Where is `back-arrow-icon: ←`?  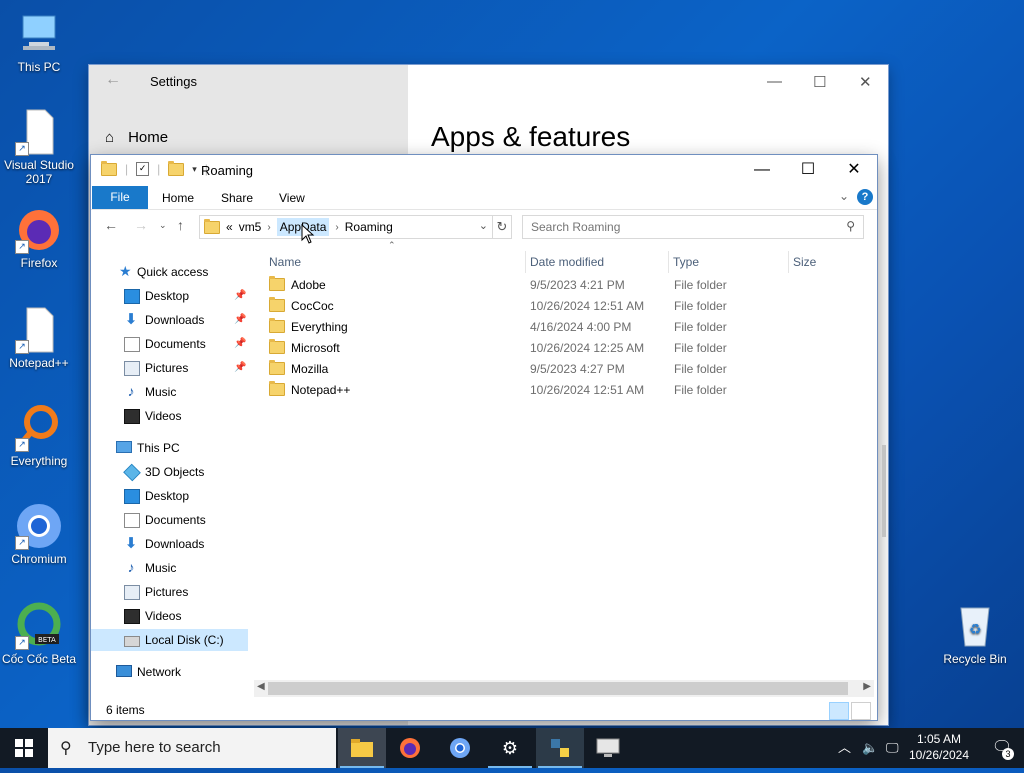 back-arrow-icon: ← is located at coordinates (113, 80).